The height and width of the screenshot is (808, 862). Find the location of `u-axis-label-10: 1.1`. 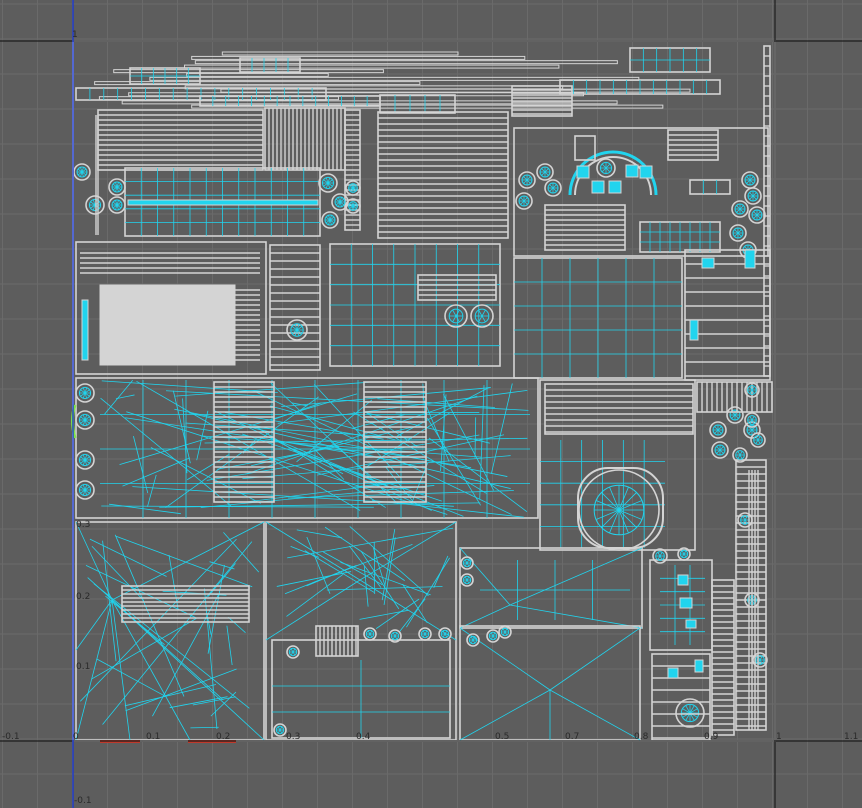

u-axis-label-10: 1.1 is located at coordinates (851, 737).